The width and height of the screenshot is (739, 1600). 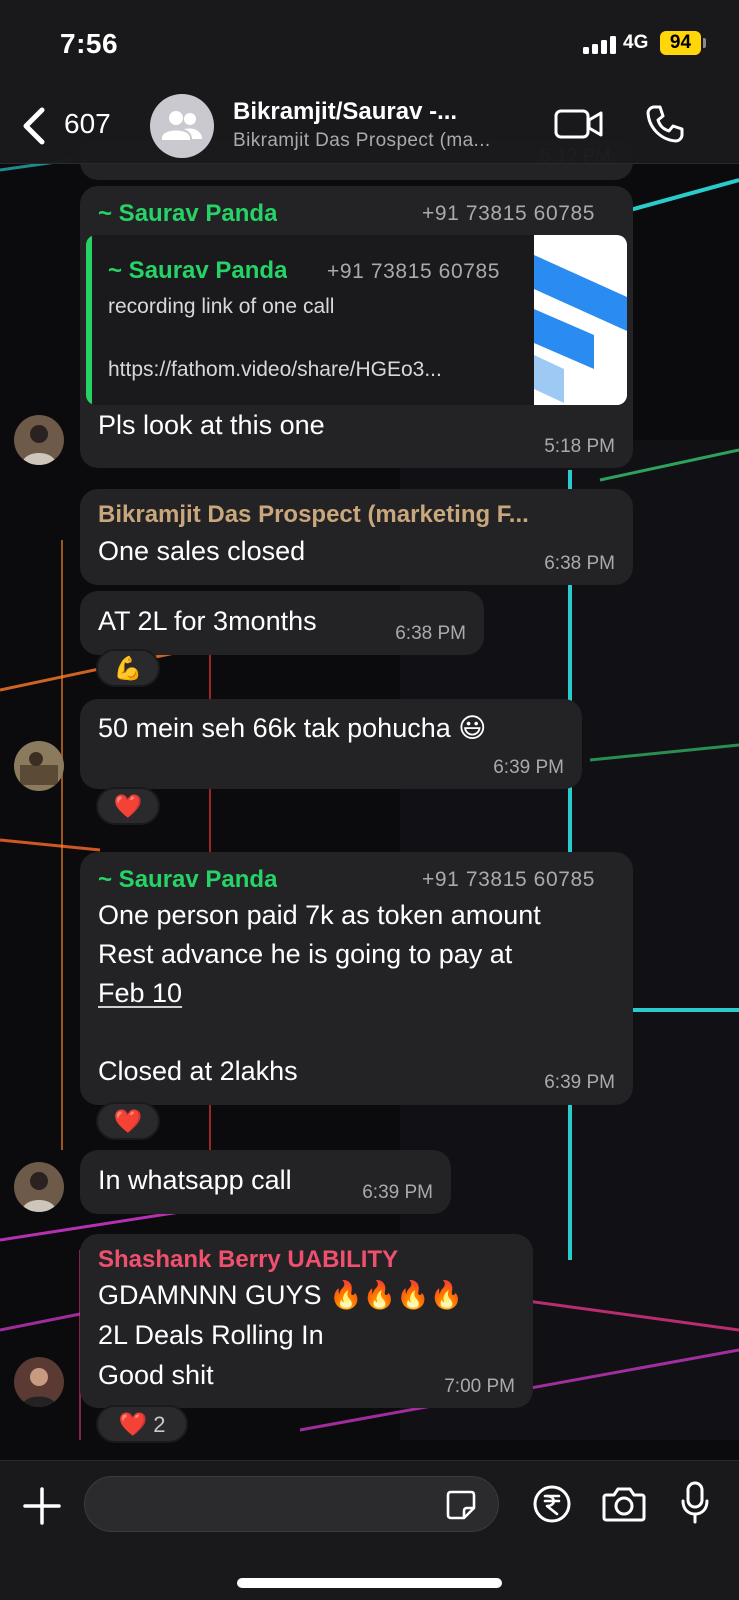 I want to click on battery-level: 94, so click(x=680, y=43).